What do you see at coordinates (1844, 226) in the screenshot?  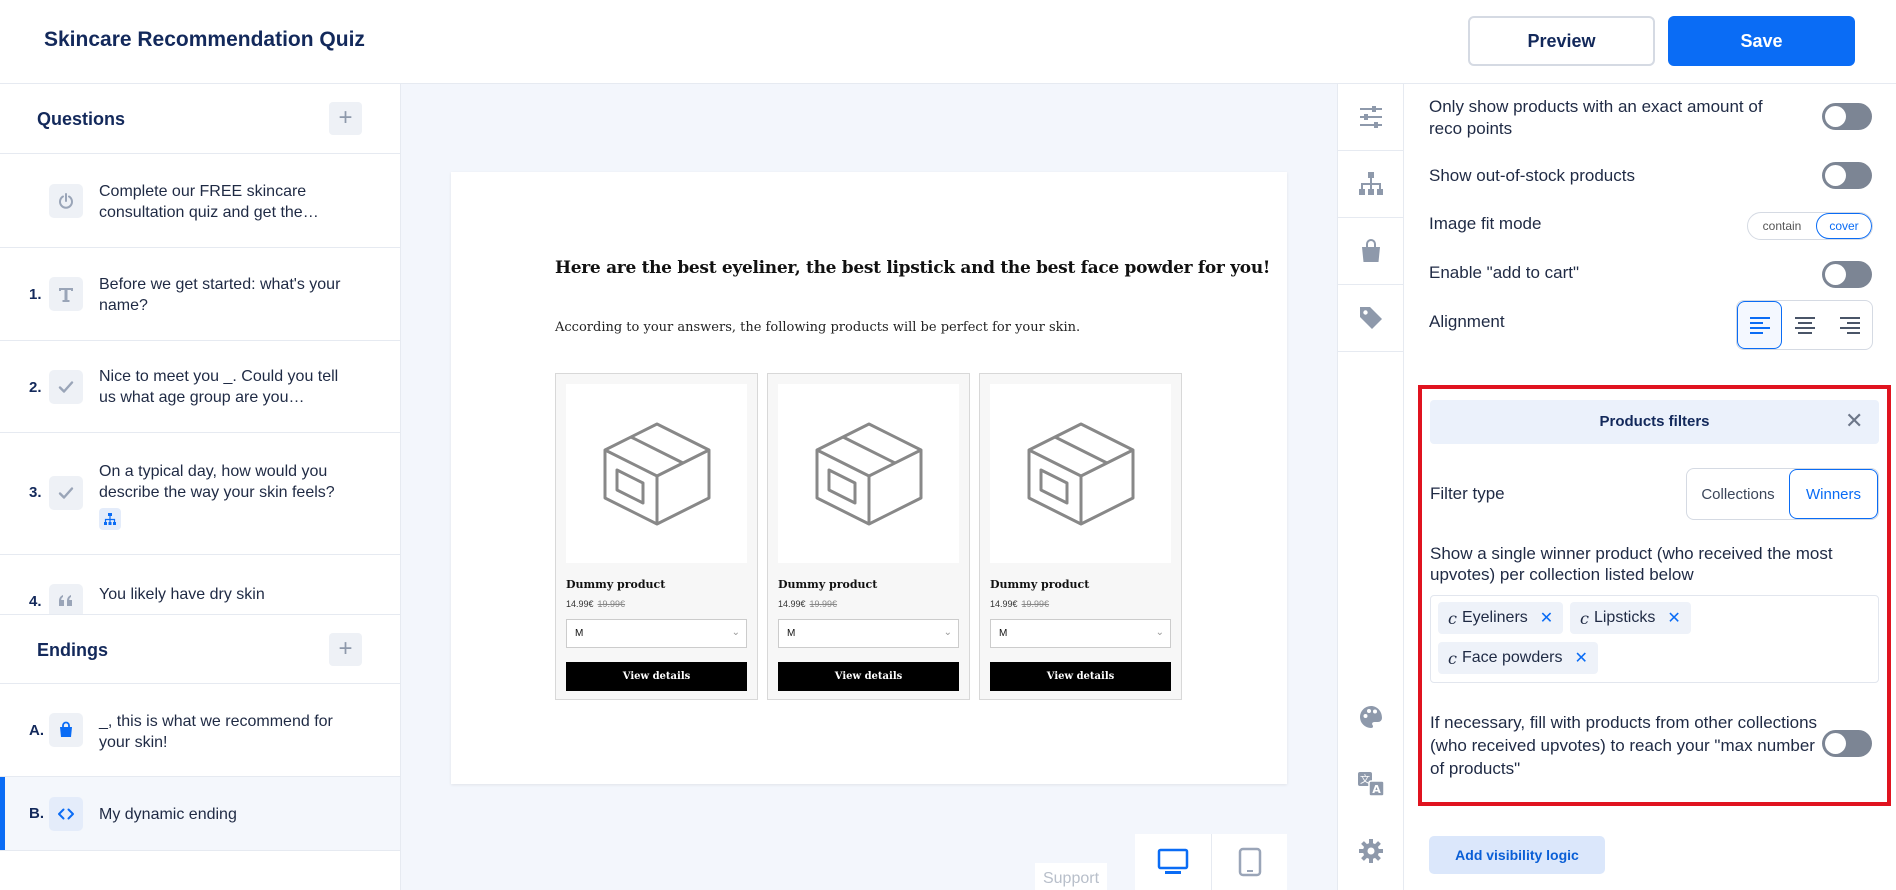 I see `image-fit-cover: cover` at bounding box center [1844, 226].